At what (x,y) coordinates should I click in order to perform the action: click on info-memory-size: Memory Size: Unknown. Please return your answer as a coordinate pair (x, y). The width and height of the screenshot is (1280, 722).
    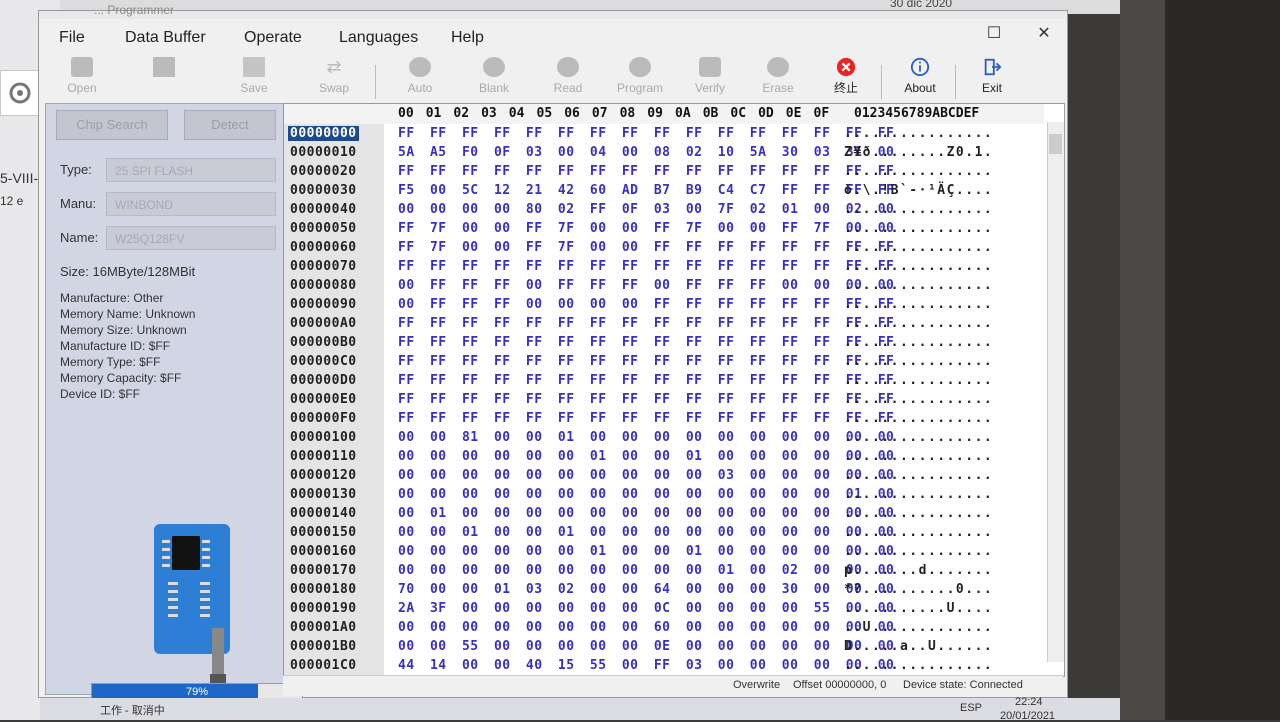
    Looking at the image, I should click on (123, 330).